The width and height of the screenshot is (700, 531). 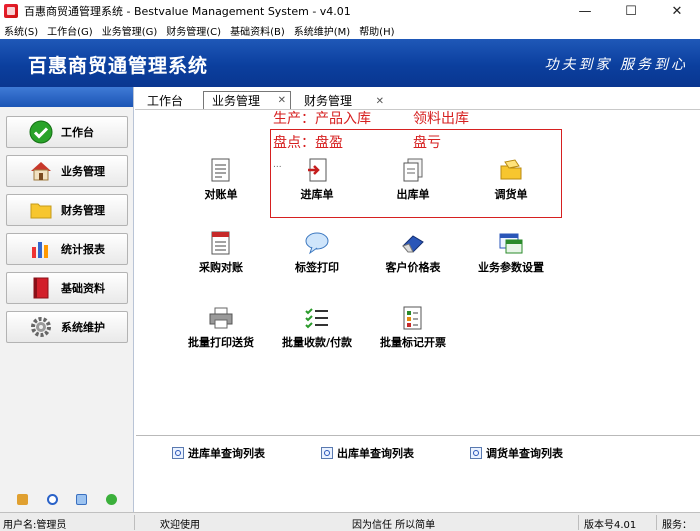 I want to click on house-icon, so click(x=41, y=171).